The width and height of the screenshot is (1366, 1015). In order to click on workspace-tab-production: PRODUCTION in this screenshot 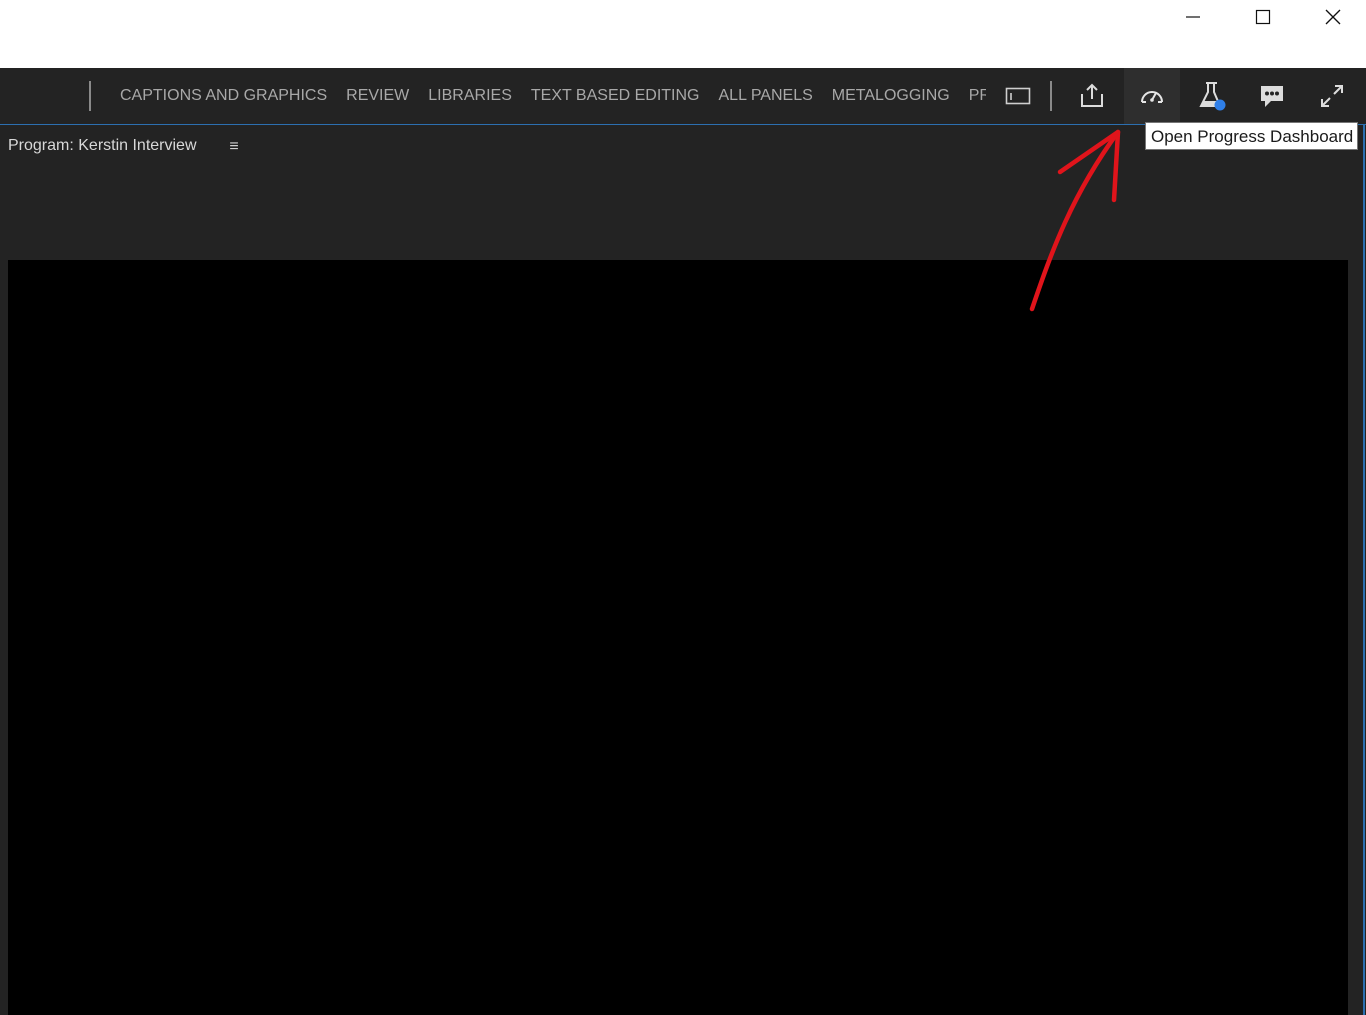, I will do `click(972, 96)`.